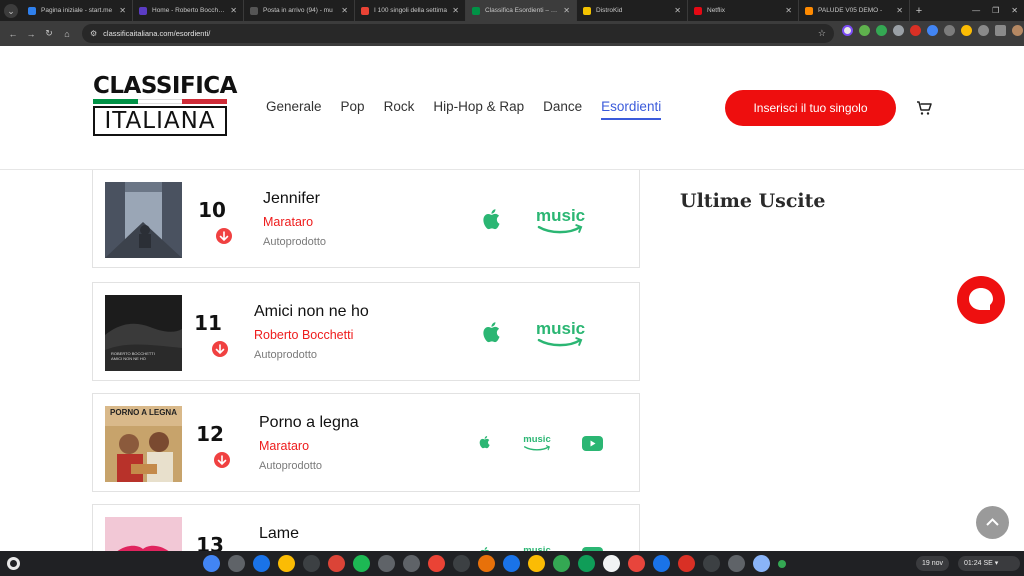 Image resolution: width=1024 pixels, height=576 pixels. What do you see at coordinates (31, 34) in the screenshot?
I see `forward-button: →` at bounding box center [31, 34].